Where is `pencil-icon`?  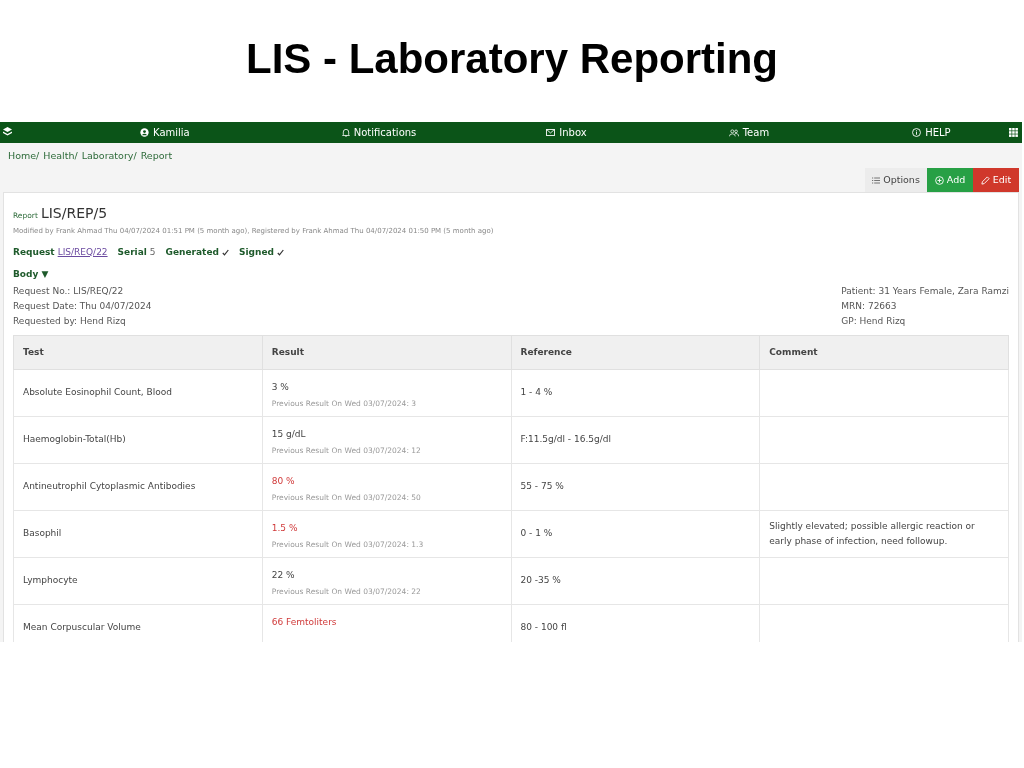
pencil-icon is located at coordinates (985, 180).